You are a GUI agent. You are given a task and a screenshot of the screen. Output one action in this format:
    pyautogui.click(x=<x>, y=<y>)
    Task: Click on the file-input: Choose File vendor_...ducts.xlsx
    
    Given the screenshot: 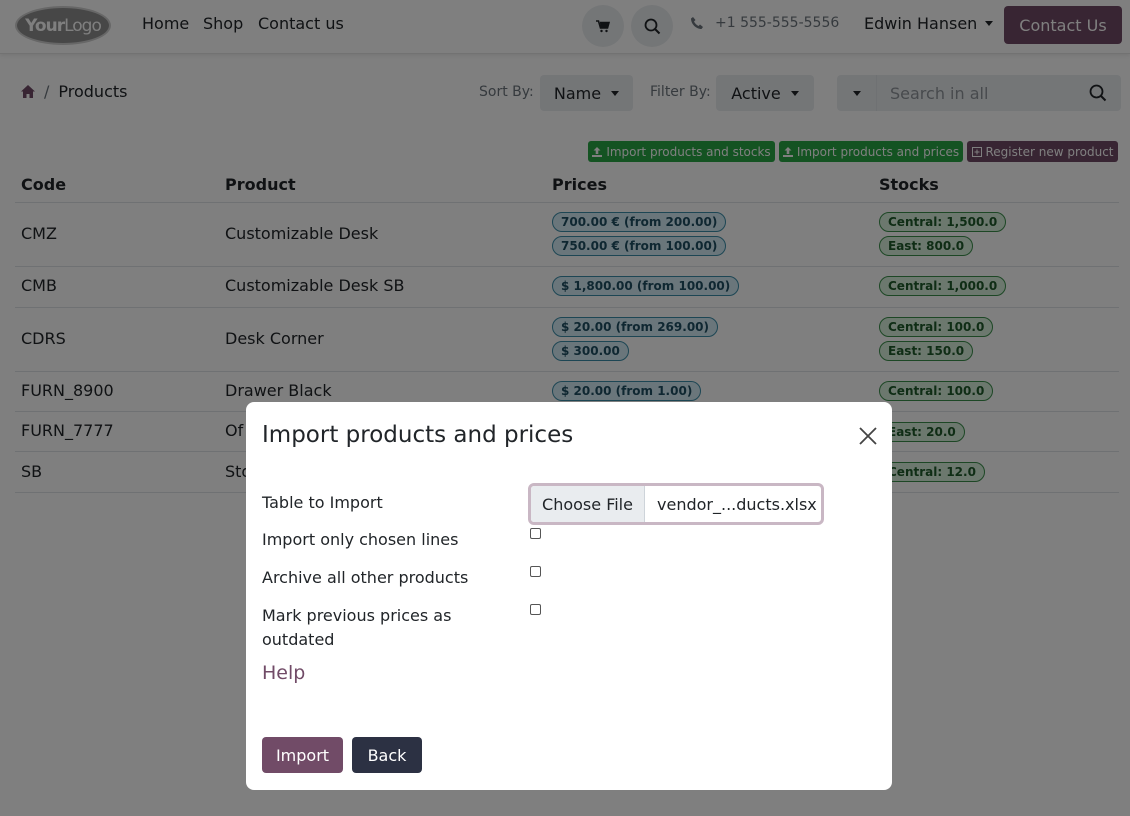 What is the action you would take?
    pyautogui.click(x=676, y=504)
    